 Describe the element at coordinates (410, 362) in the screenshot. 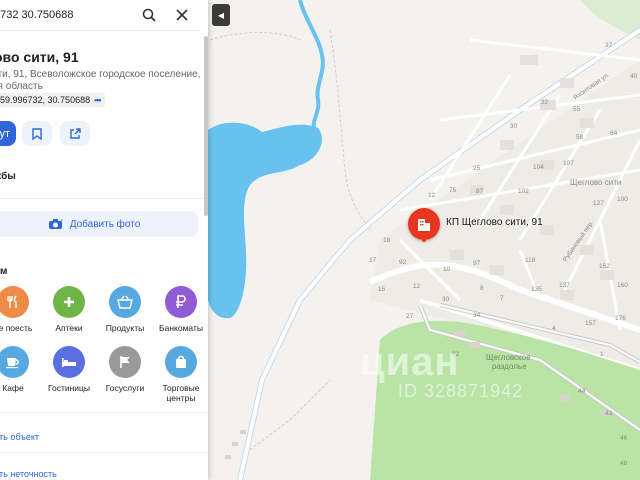

I see `watermark-brand: циан` at that location.